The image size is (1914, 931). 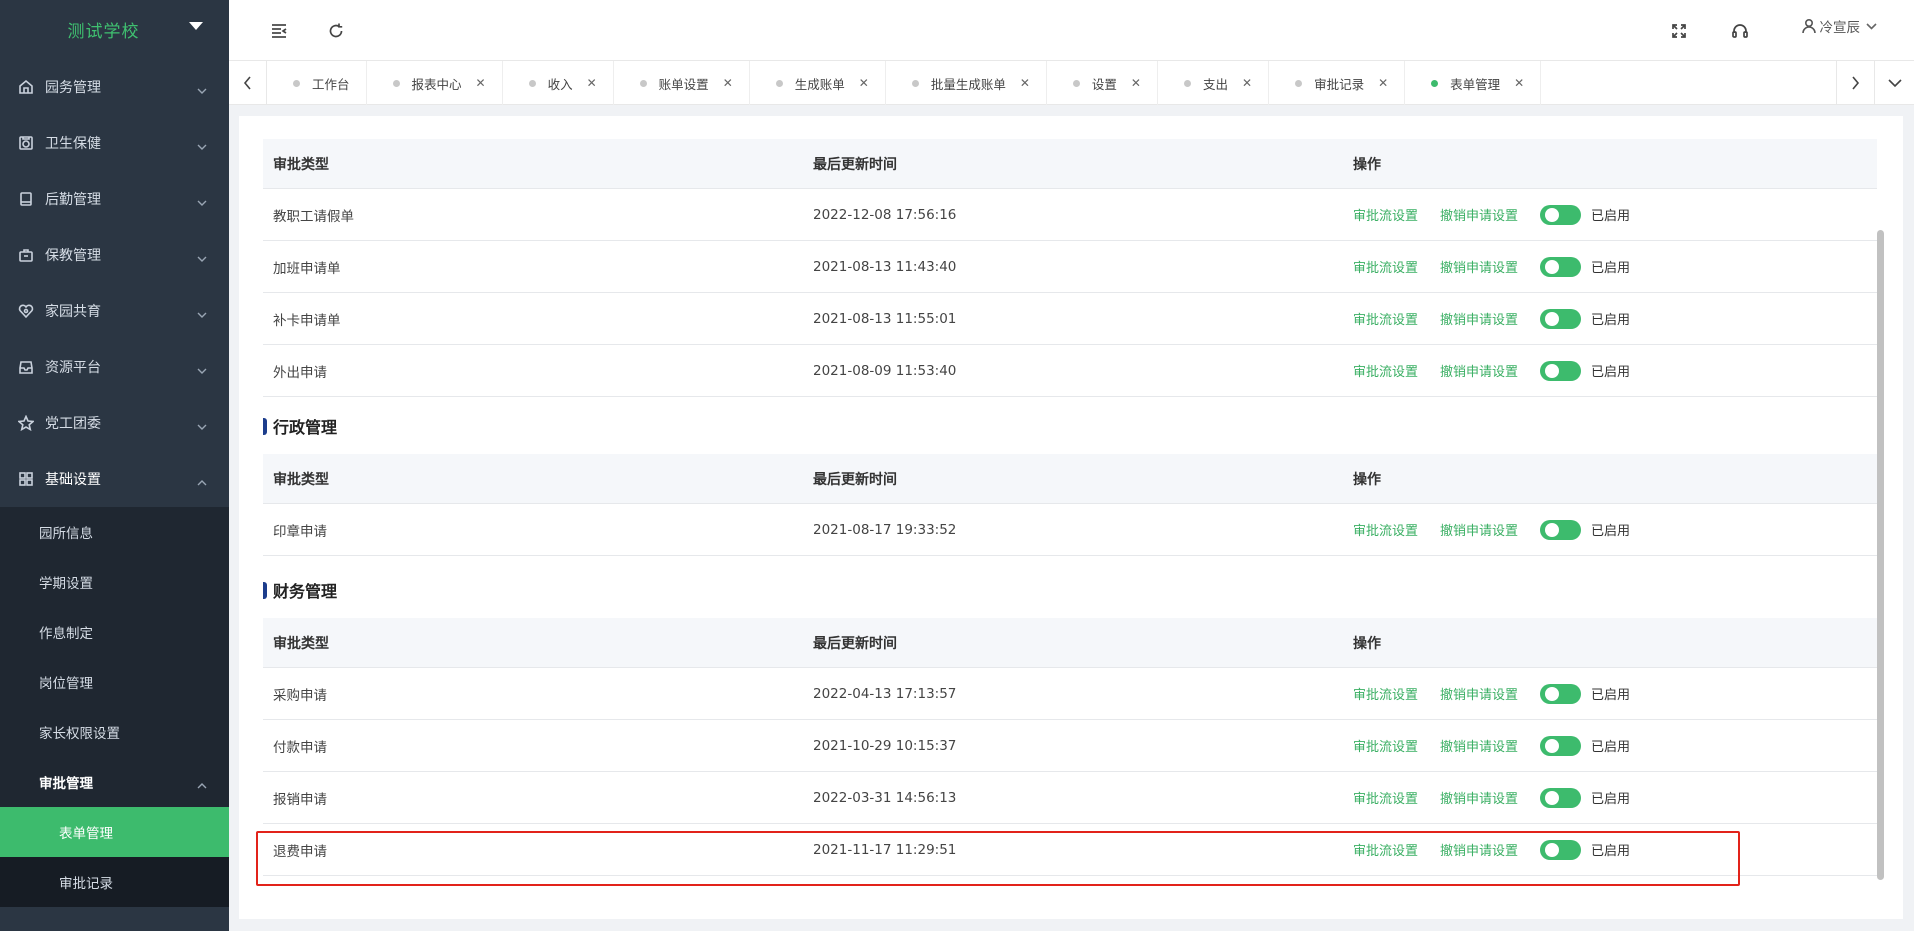 I want to click on user-menu: 冷宣辰, so click(x=1841, y=26).